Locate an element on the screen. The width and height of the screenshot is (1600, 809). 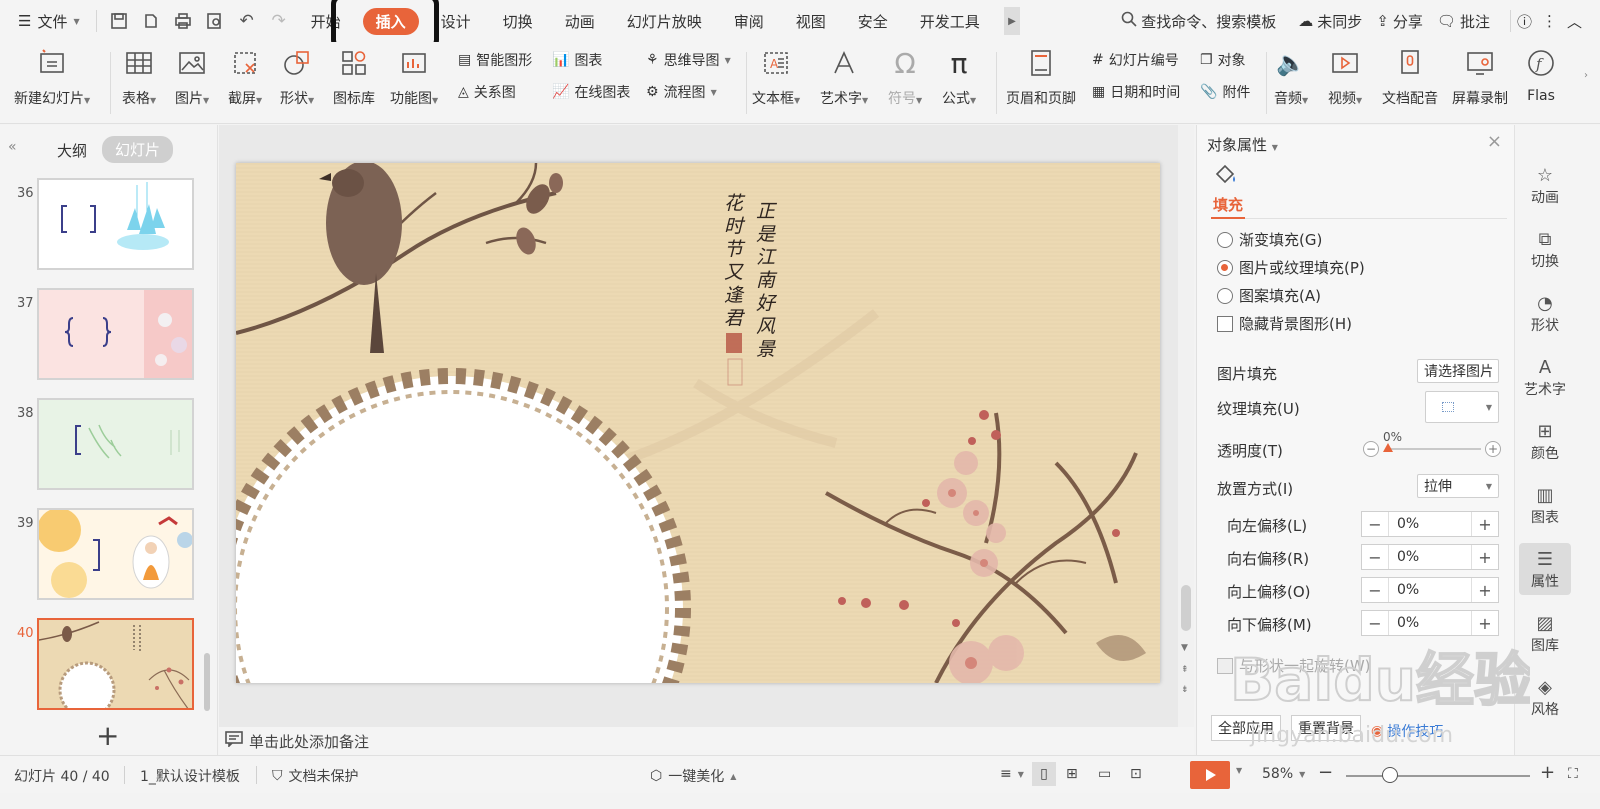
print-icon is located at coordinates (183, 21).